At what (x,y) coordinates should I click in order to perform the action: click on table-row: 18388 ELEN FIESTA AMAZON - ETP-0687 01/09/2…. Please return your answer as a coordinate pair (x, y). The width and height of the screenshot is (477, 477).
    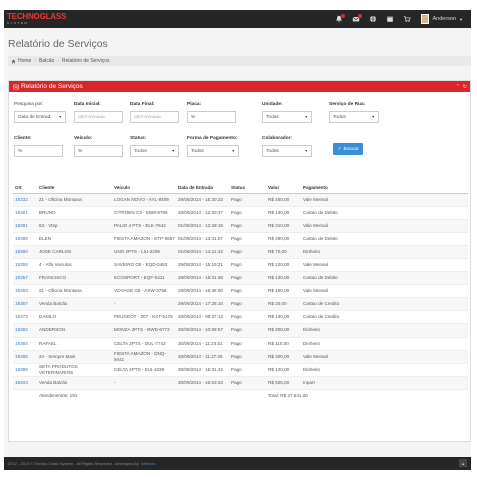
    Looking at the image, I should click on (240, 238).